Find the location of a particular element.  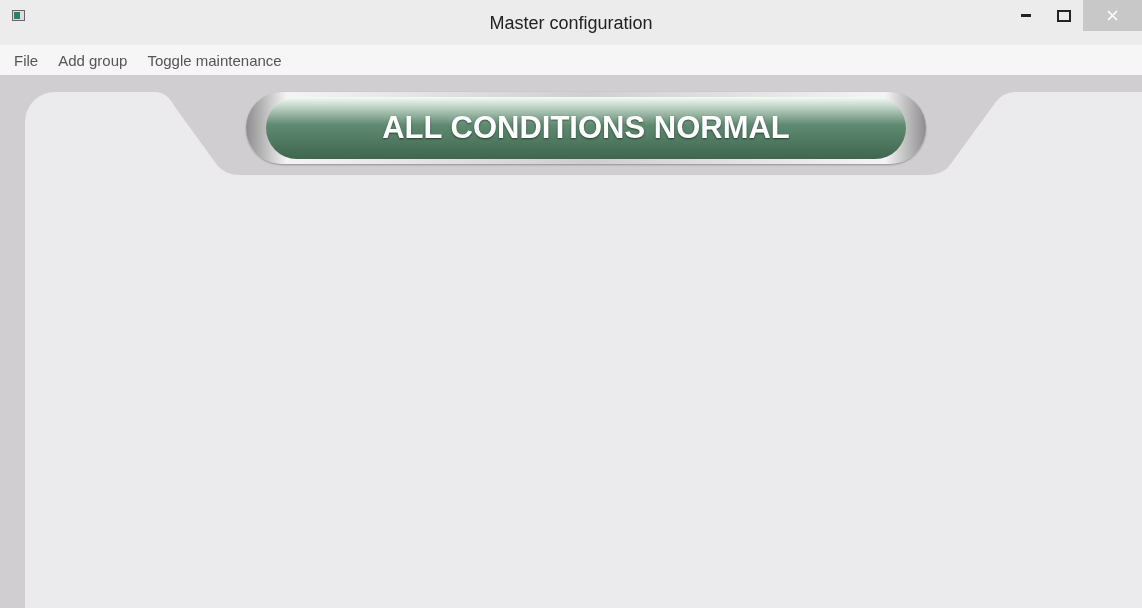

minimize-icon is located at coordinates (1026, 15).